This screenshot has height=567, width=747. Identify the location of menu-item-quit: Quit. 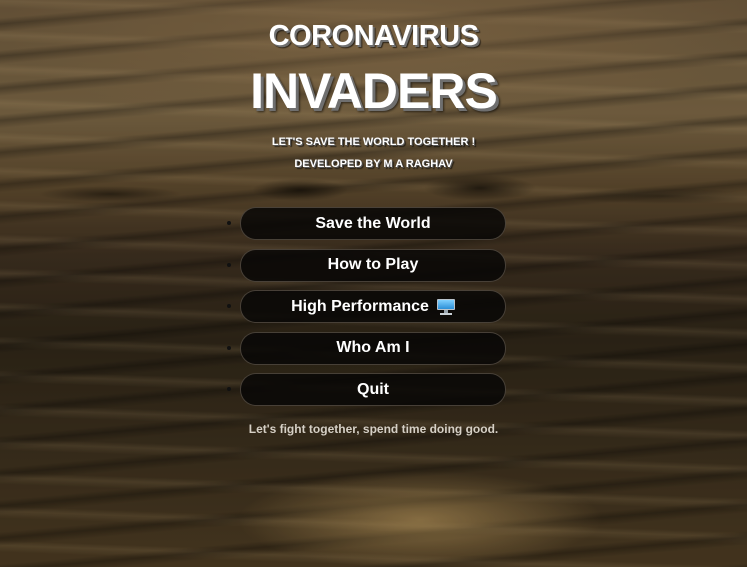
(373, 389).